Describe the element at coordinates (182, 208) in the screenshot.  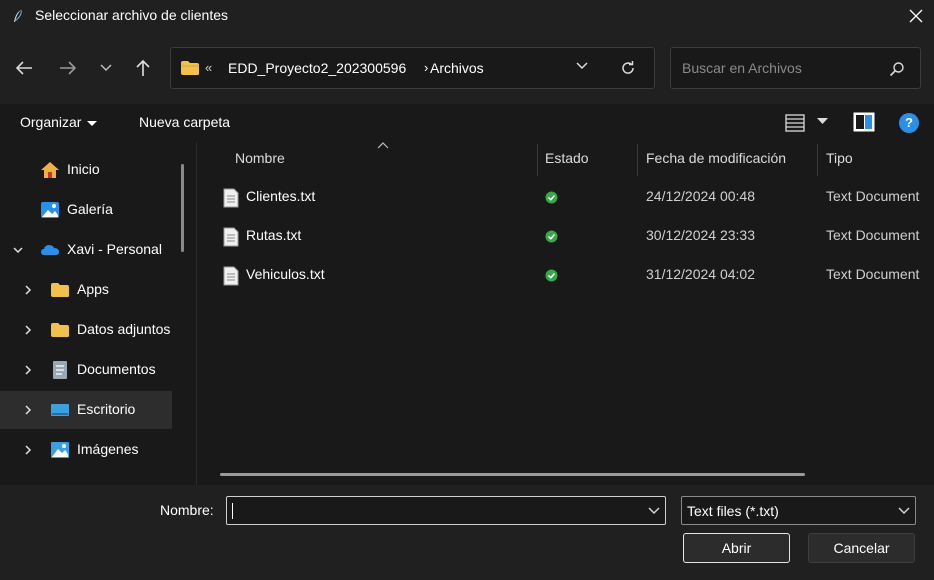
I see `sidebar-scrollbar` at that location.